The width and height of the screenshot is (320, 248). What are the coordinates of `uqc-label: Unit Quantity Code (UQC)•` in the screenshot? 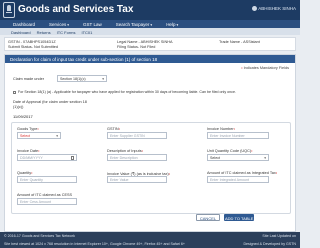 It's located at (230, 151).